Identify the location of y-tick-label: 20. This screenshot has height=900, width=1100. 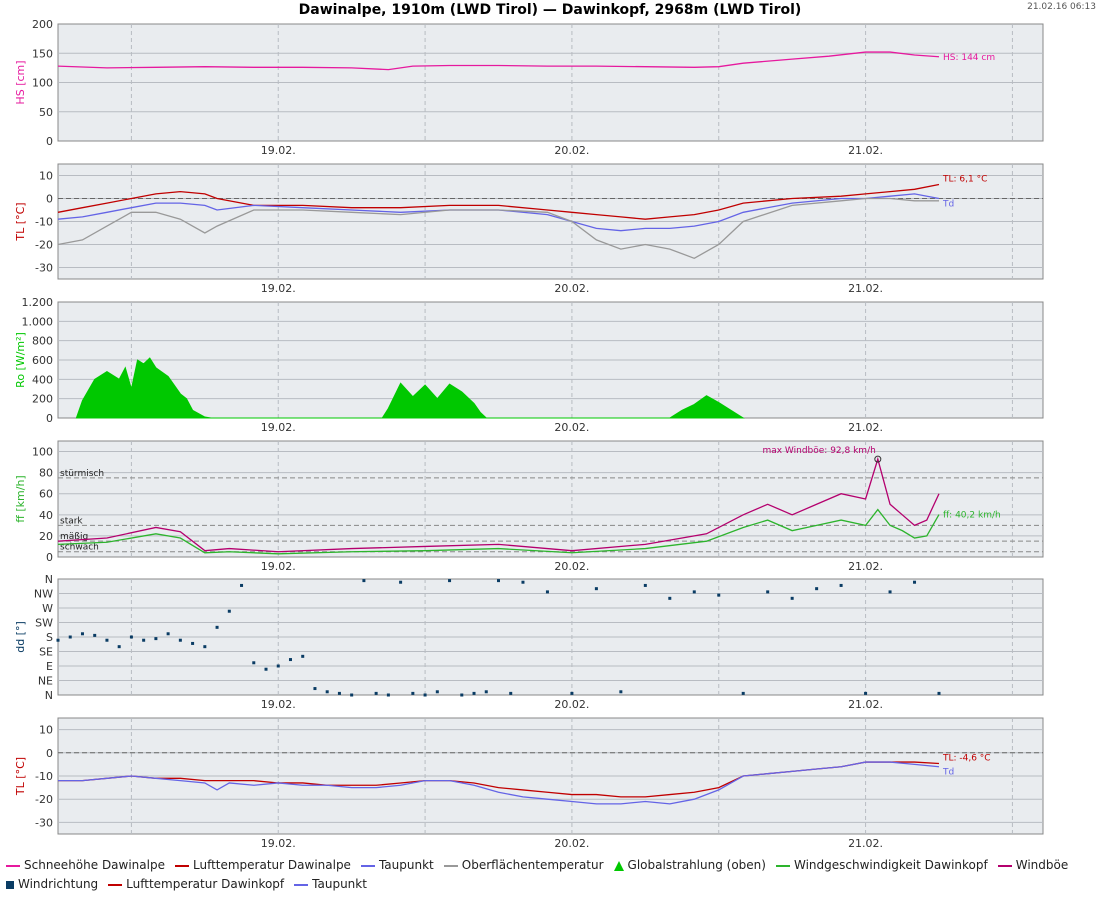
(46, 536).